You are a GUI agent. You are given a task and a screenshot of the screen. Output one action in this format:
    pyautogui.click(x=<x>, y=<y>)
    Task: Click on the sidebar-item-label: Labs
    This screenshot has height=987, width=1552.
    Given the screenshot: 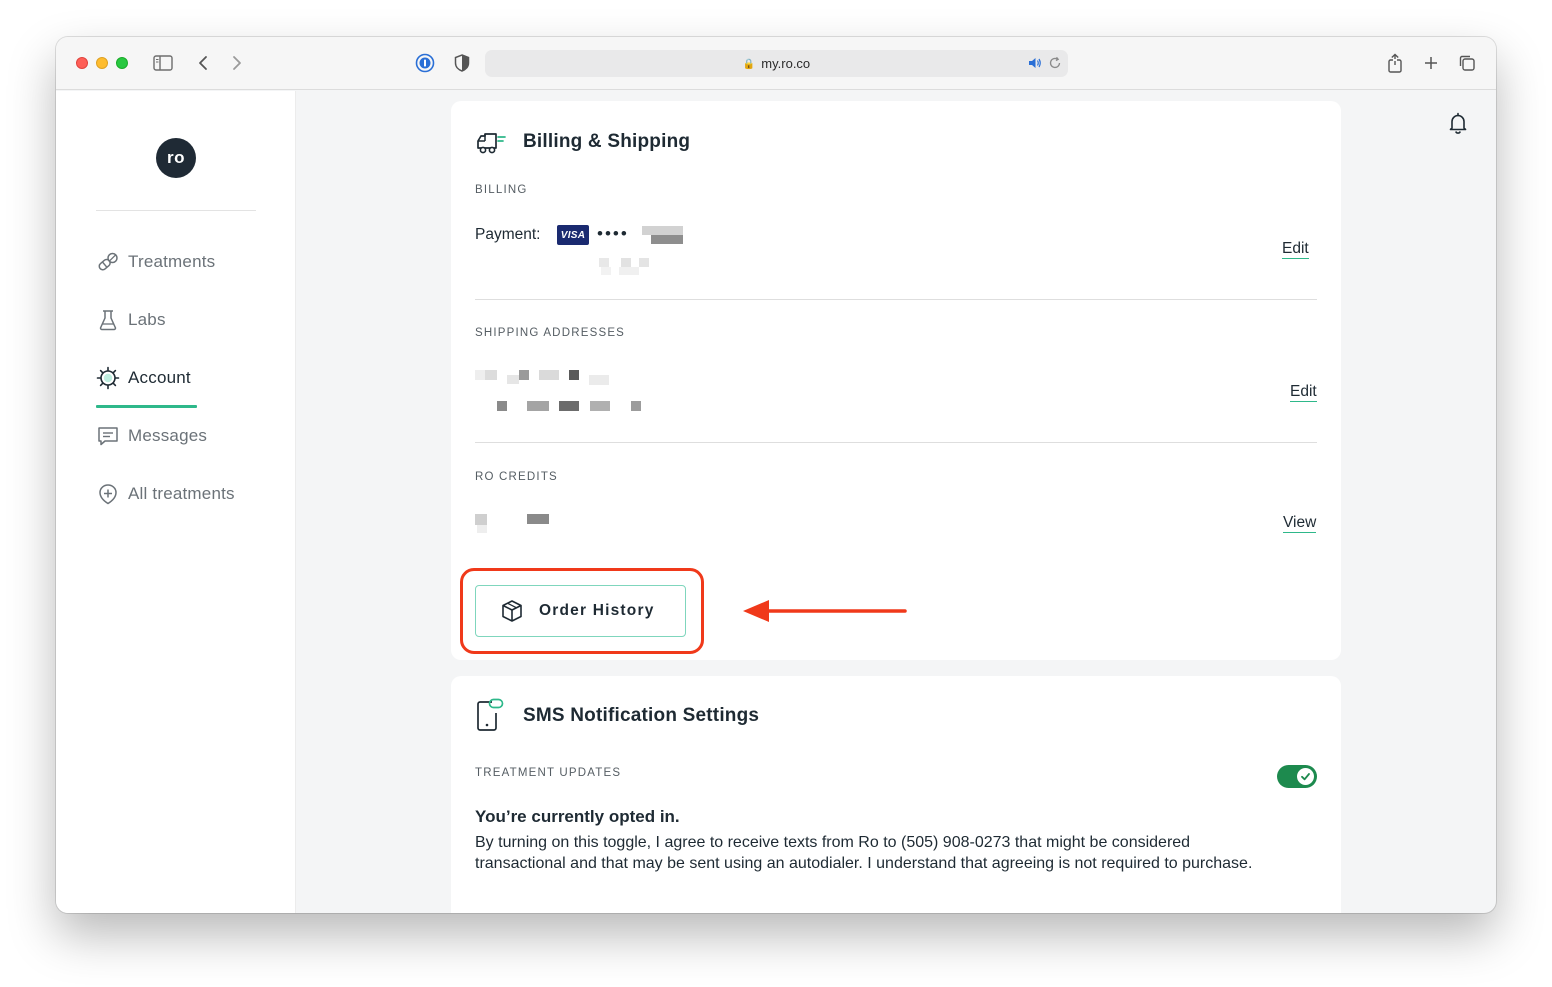 What is the action you would take?
    pyautogui.click(x=147, y=319)
    